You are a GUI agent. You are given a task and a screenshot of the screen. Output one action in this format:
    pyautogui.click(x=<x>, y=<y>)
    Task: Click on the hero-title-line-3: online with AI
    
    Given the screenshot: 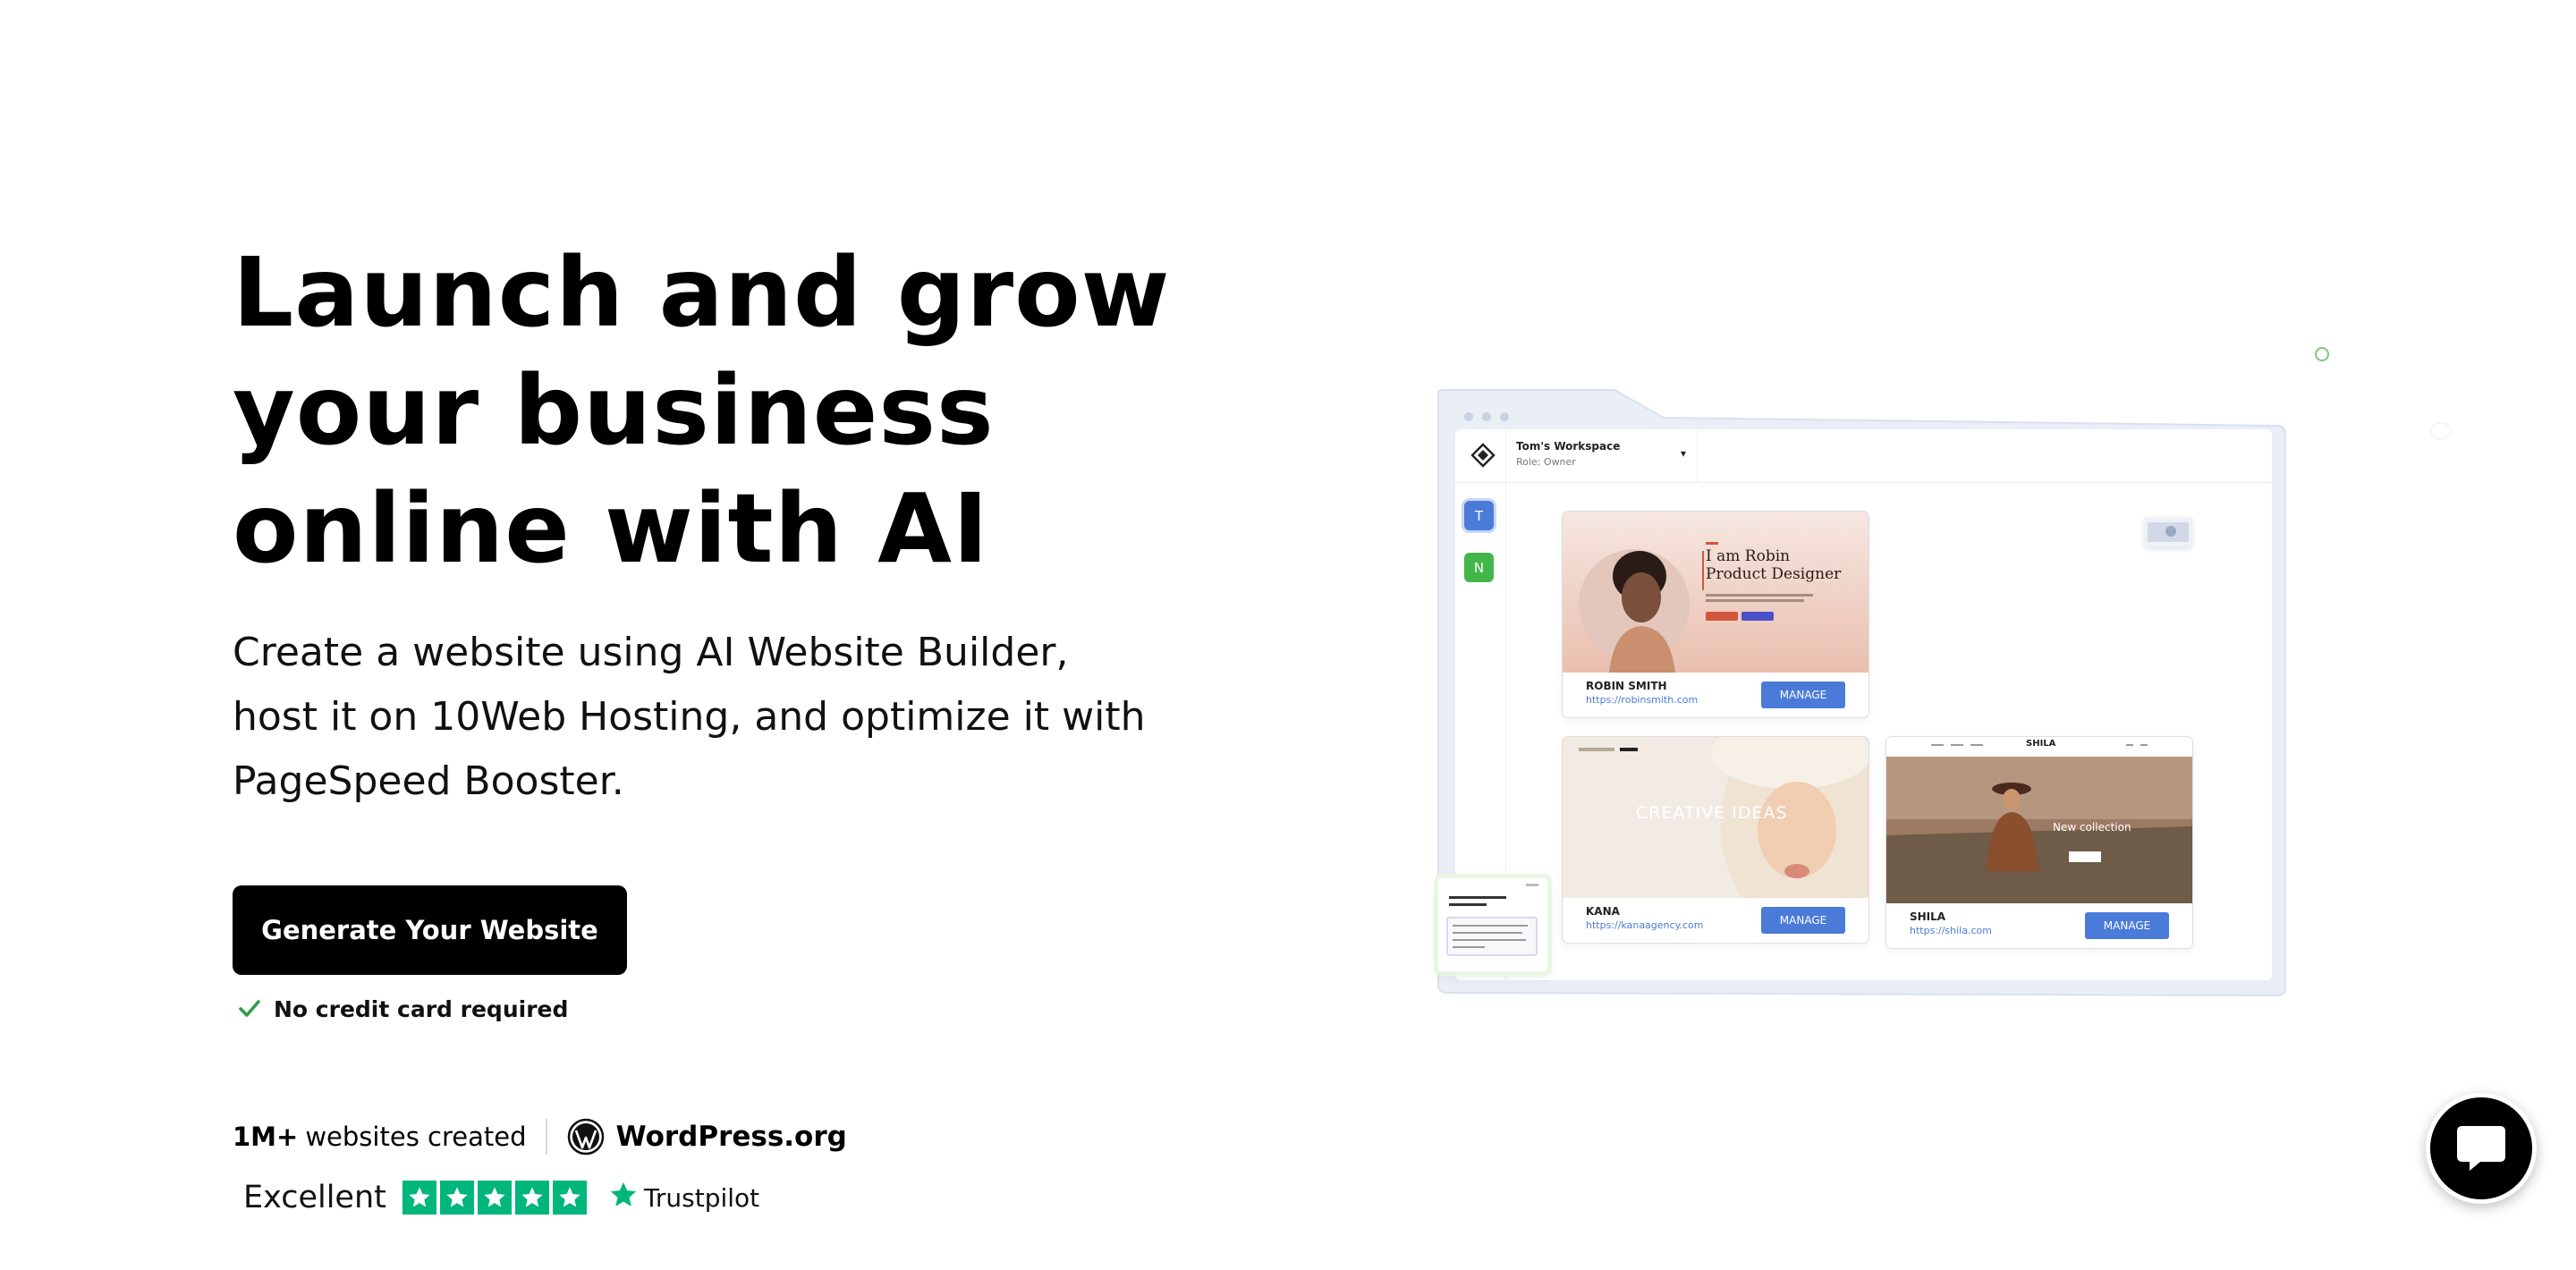 What is the action you would take?
    pyautogui.click(x=611, y=529)
    